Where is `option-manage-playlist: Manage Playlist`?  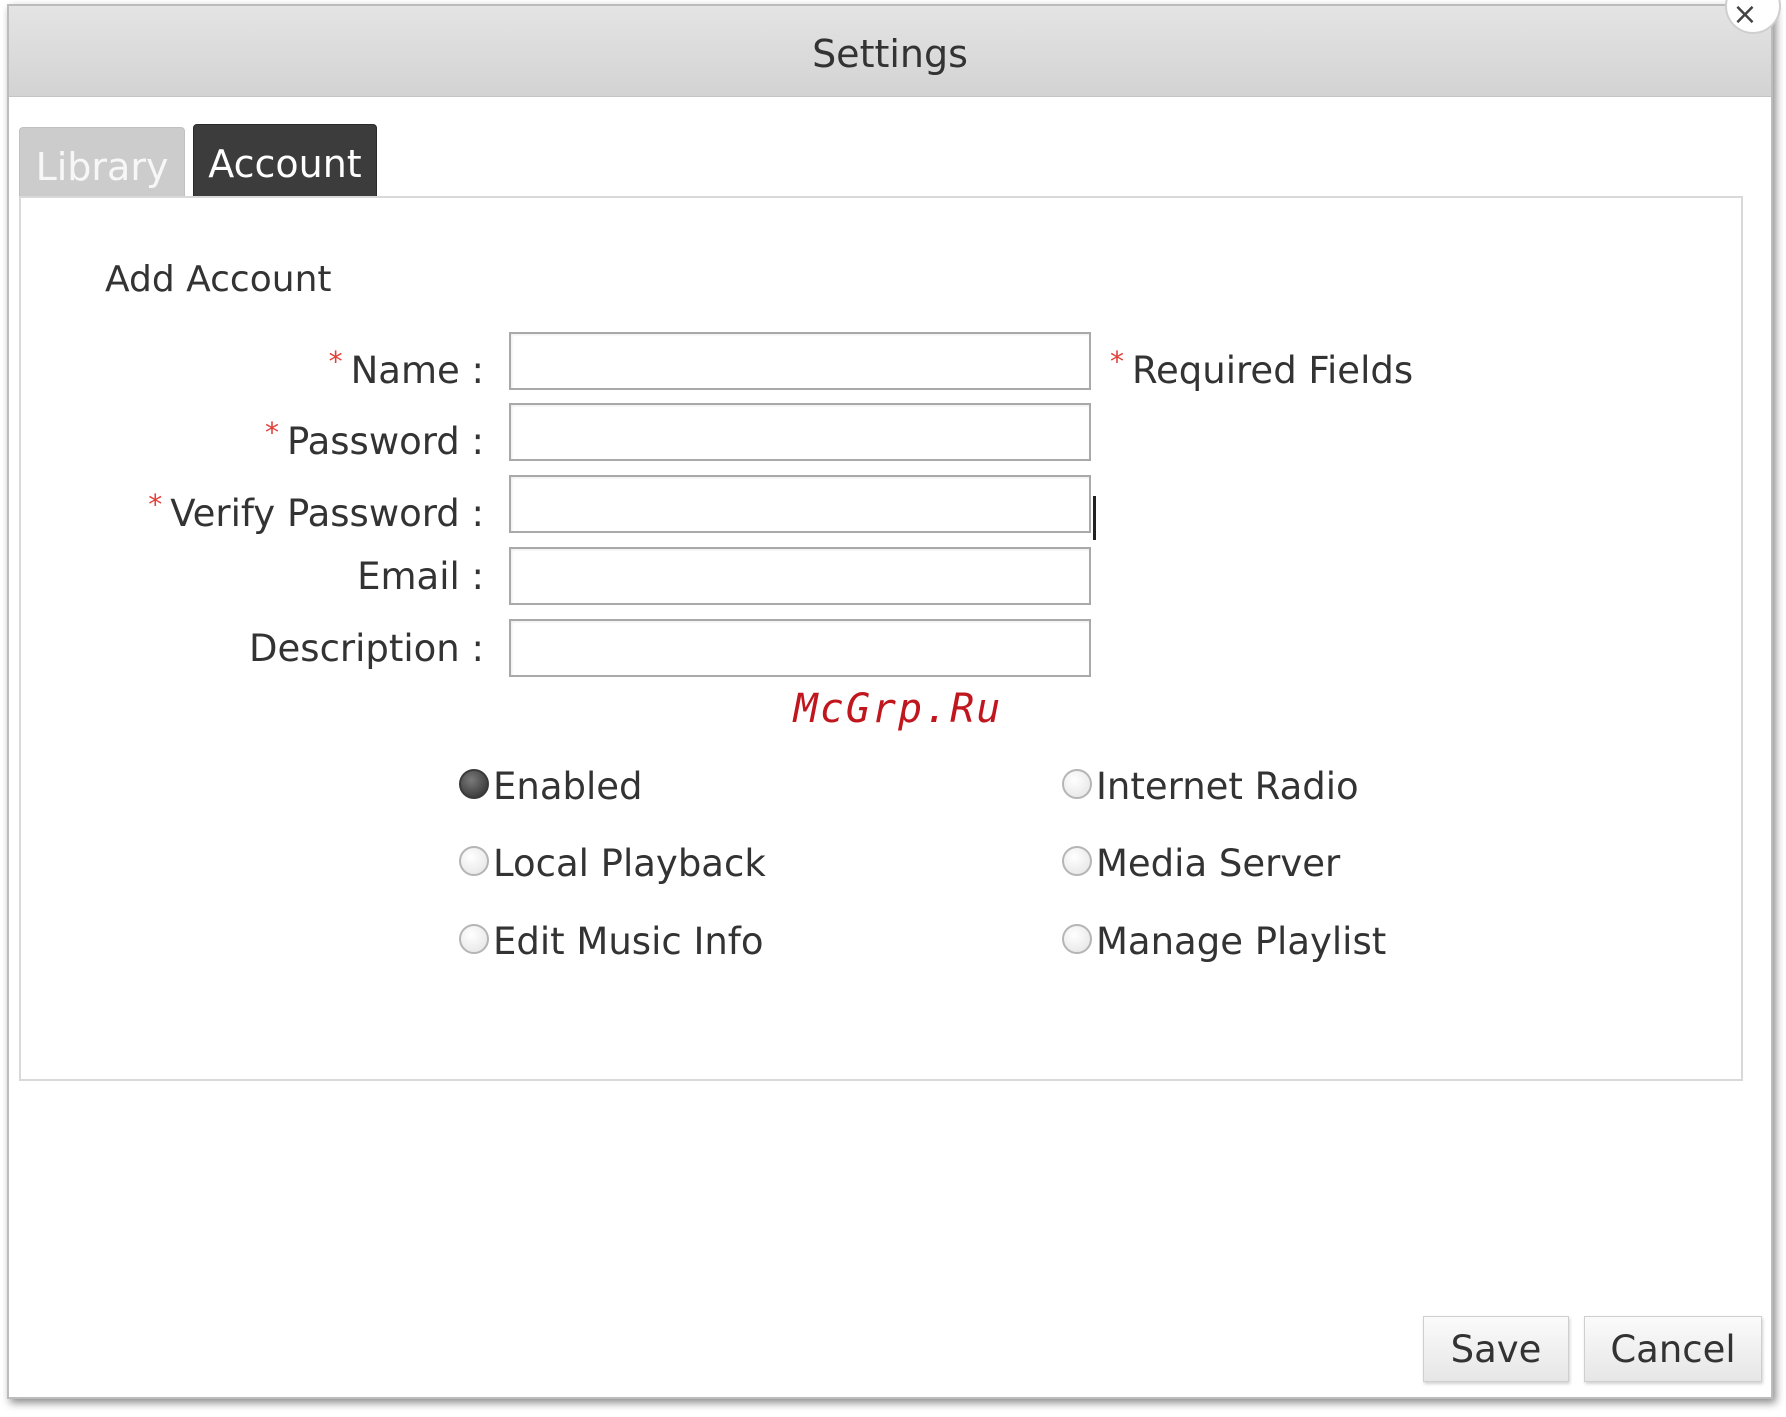
option-manage-playlist: Manage Playlist is located at coordinates (1224, 942).